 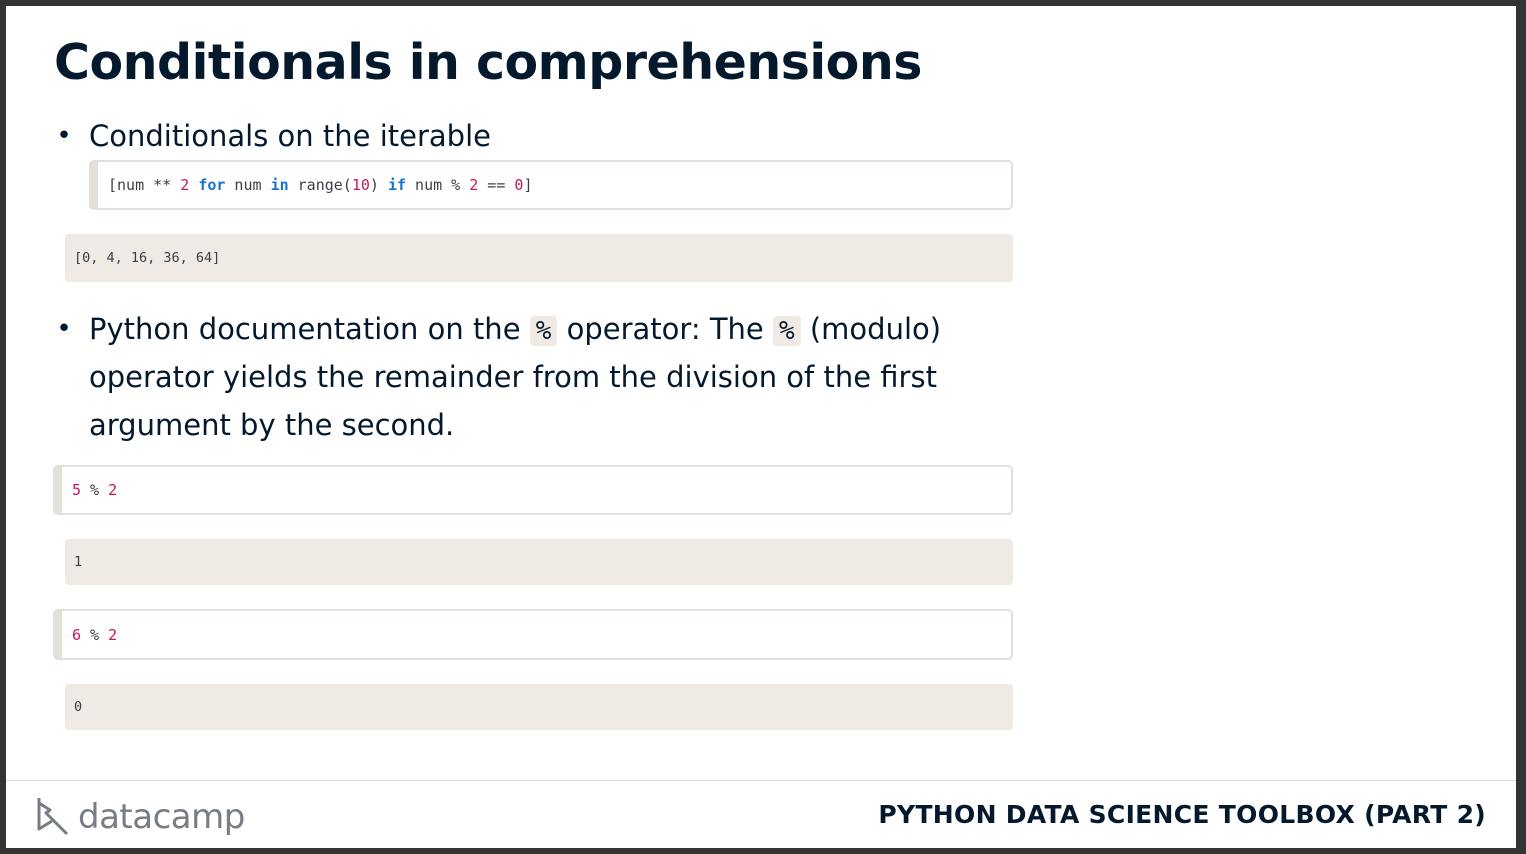 I want to click on datacamp-logo: datacamp, so click(x=140, y=817).